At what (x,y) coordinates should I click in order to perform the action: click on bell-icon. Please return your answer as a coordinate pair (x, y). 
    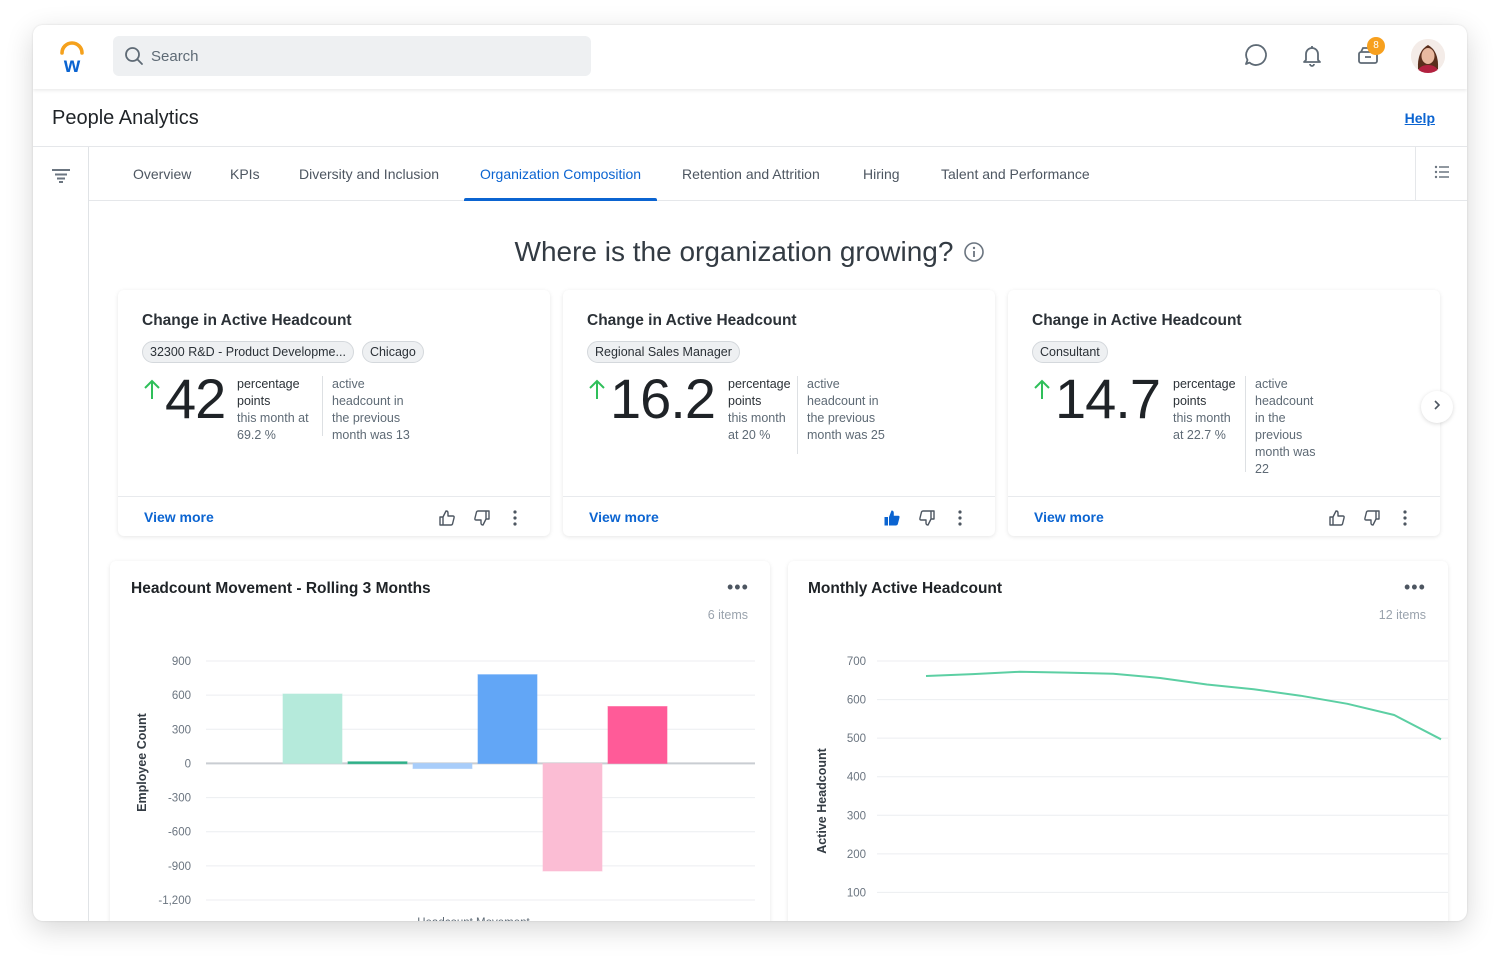
    Looking at the image, I should click on (1312, 57).